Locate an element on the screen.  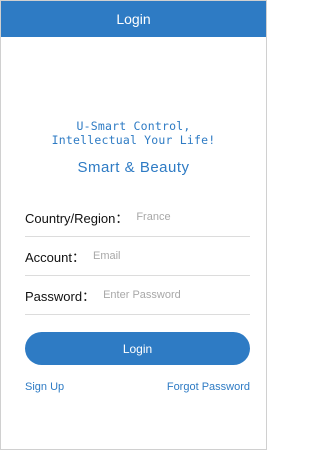
password-input is located at coordinates (173, 295).